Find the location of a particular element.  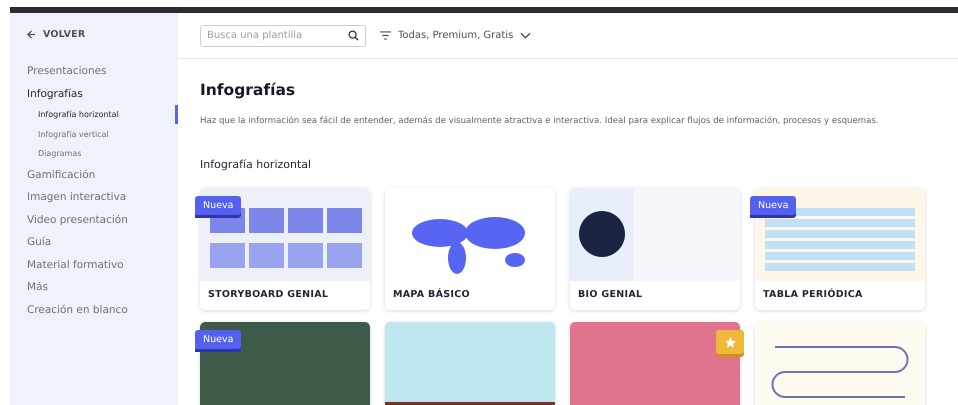

sidebar-subitem: Diagramas is located at coordinates (60, 154).